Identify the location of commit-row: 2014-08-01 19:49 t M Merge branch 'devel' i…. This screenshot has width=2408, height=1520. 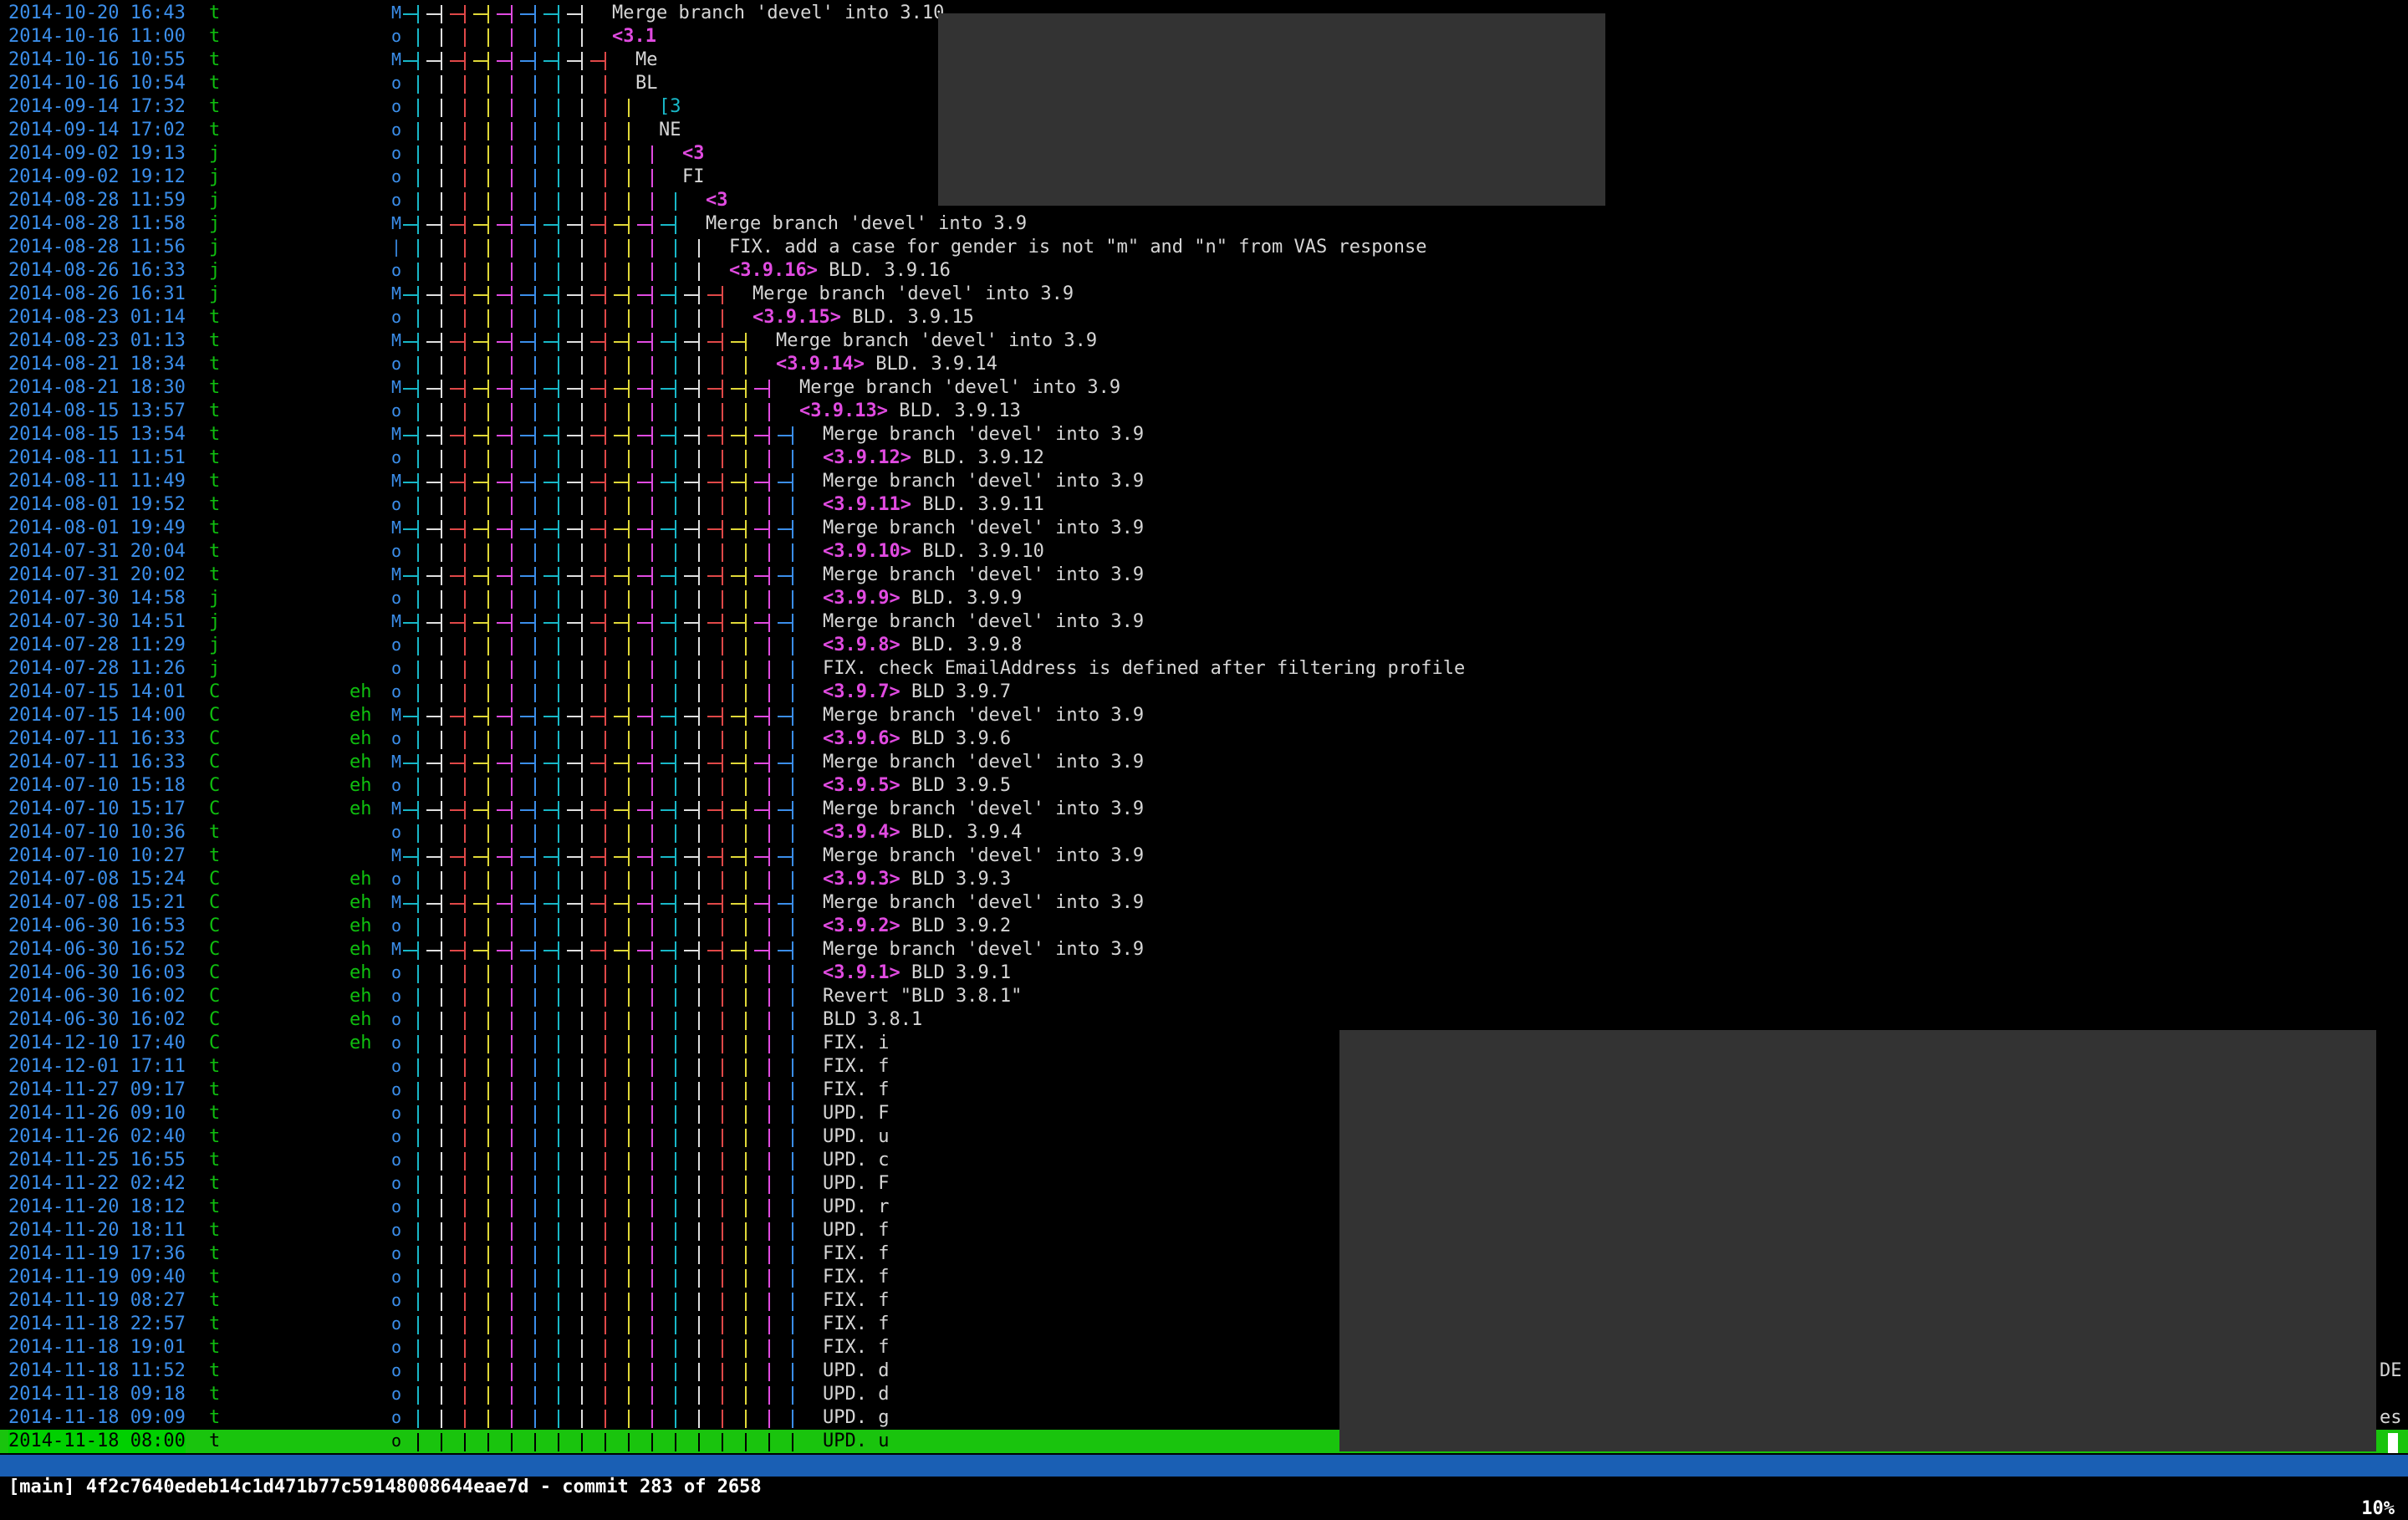
(1204, 528).